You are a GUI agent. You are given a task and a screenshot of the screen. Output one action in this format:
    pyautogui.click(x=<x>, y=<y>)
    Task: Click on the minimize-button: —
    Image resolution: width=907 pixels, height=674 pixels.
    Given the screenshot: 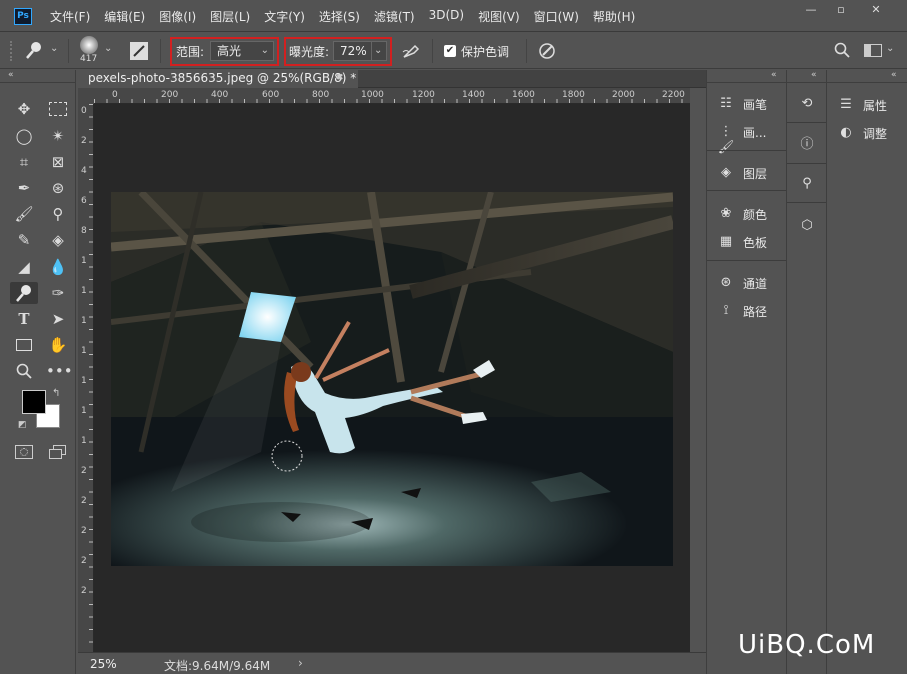 What is the action you would take?
    pyautogui.click(x=811, y=11)
    